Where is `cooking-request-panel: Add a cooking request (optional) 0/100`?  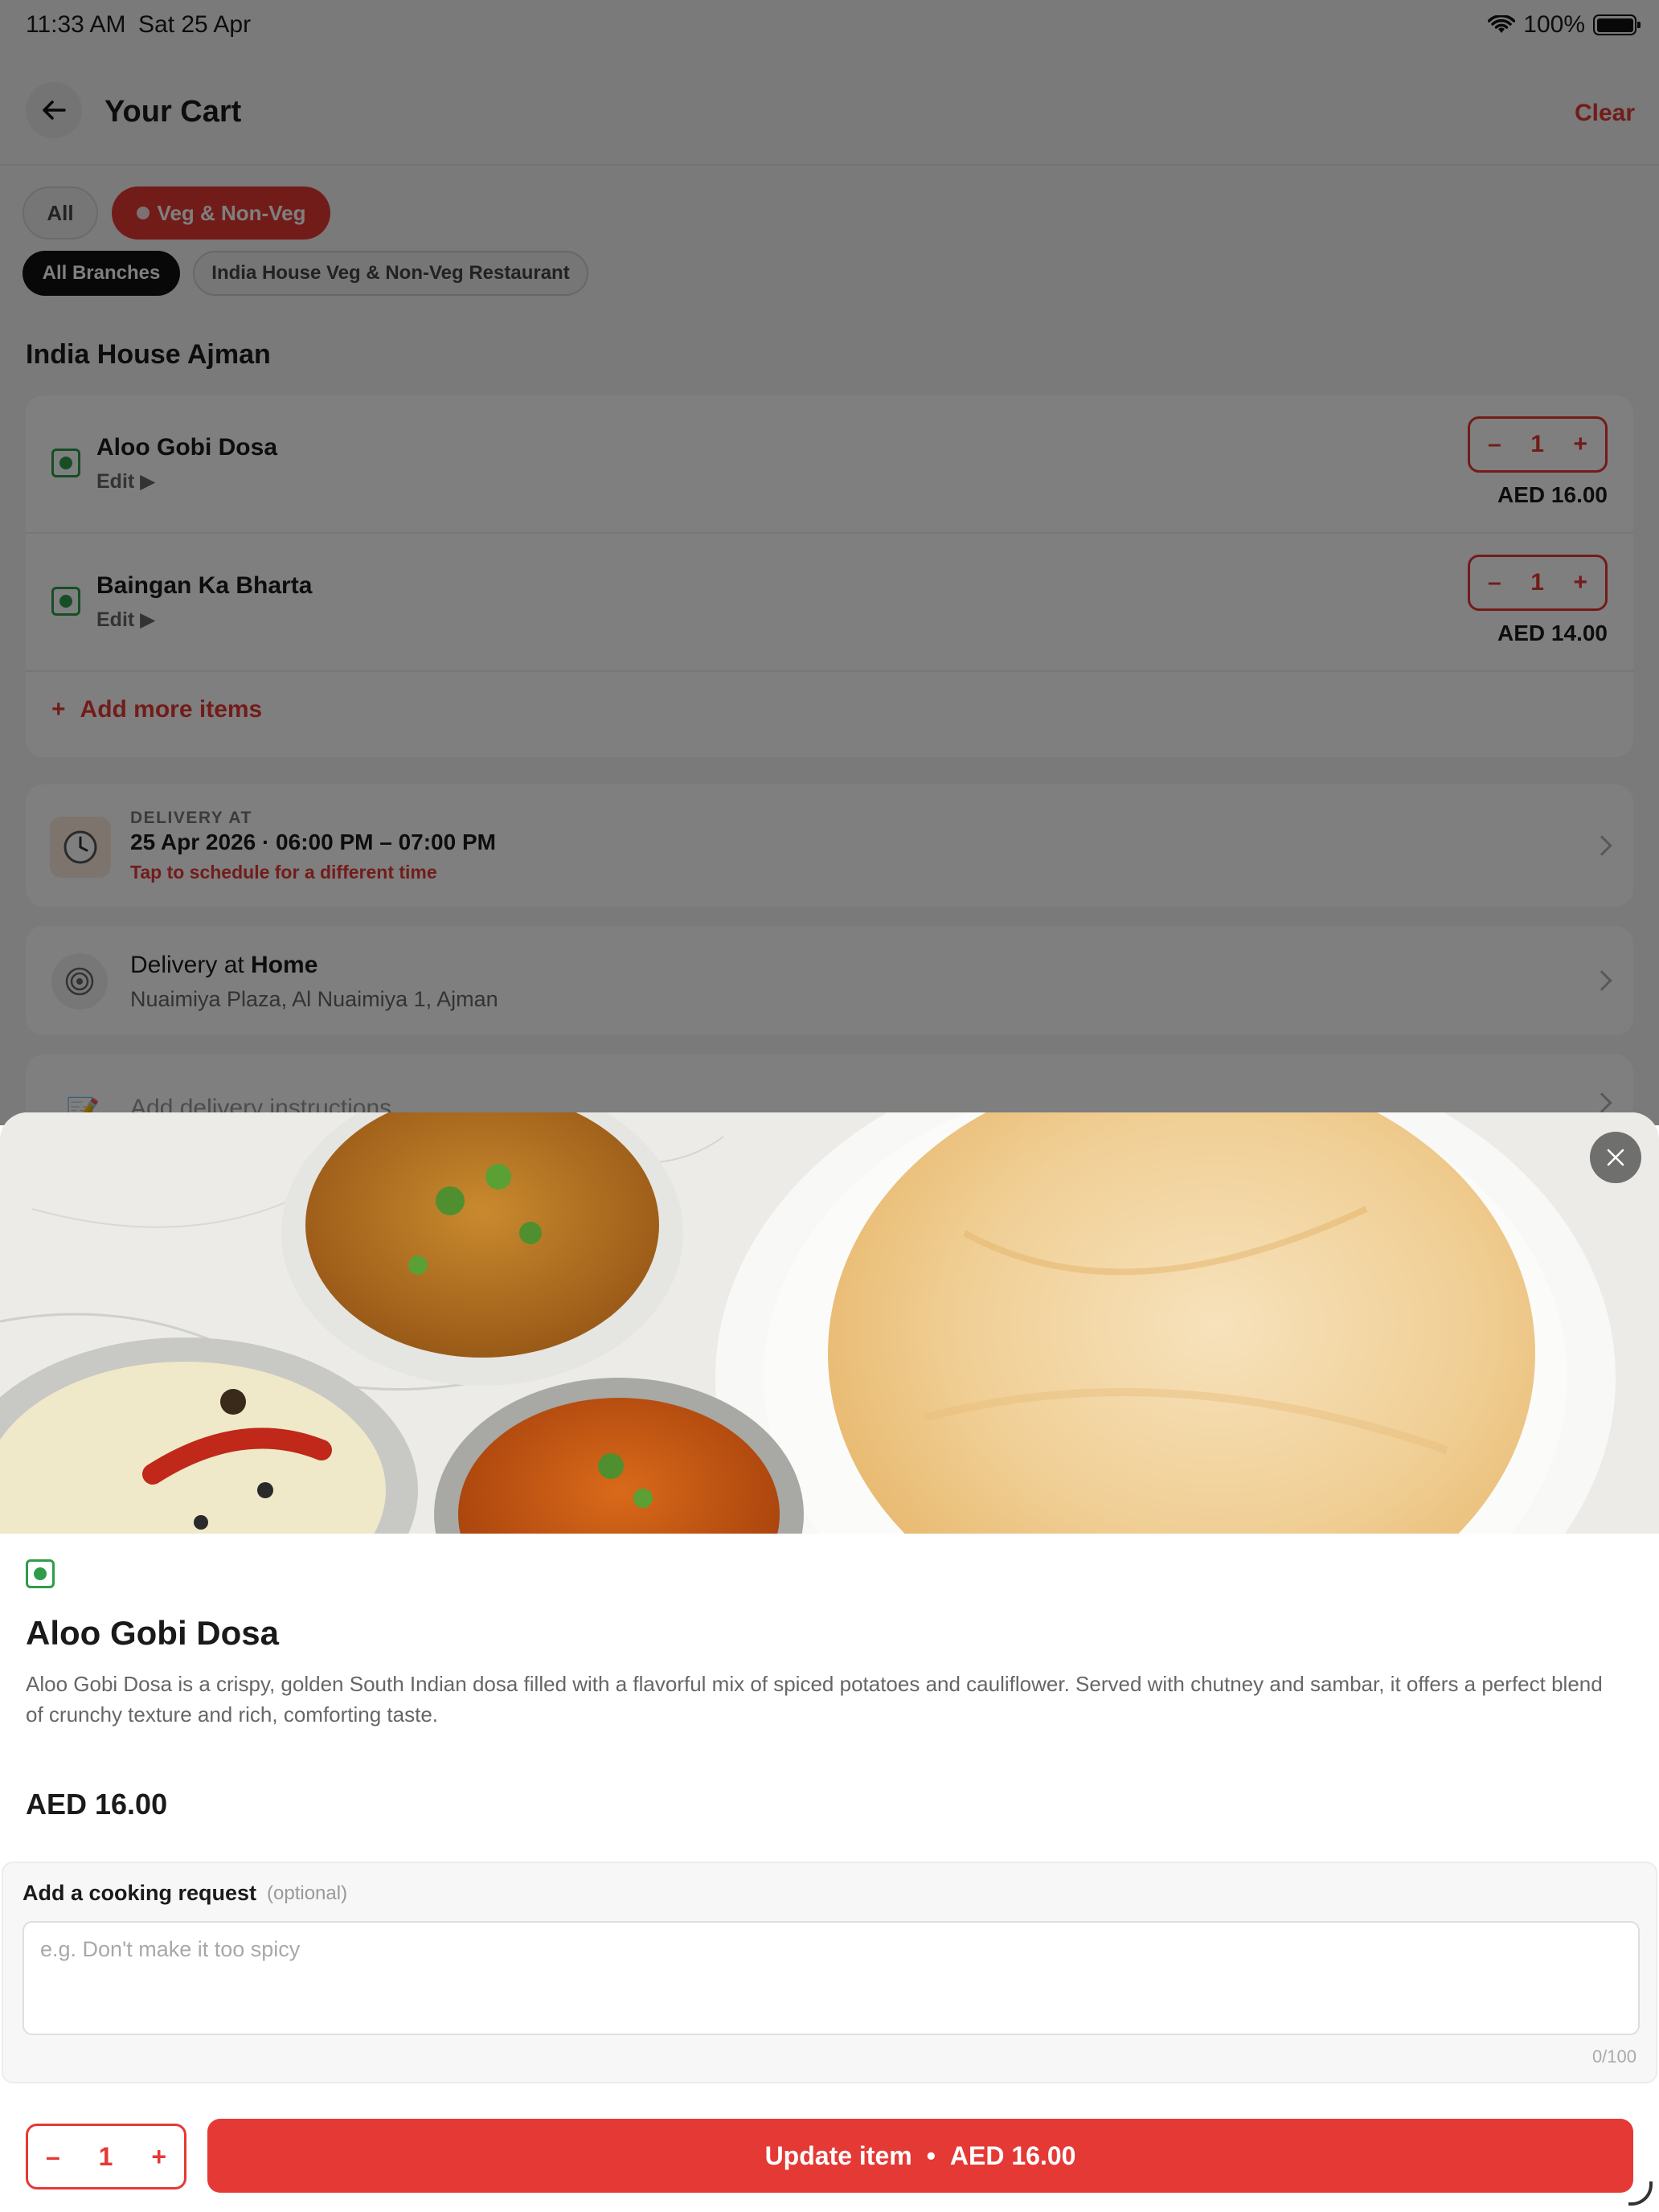
cooking-request-panel: Add a cooking request (optional) 0/100 is located at coordinates (829, 1972).